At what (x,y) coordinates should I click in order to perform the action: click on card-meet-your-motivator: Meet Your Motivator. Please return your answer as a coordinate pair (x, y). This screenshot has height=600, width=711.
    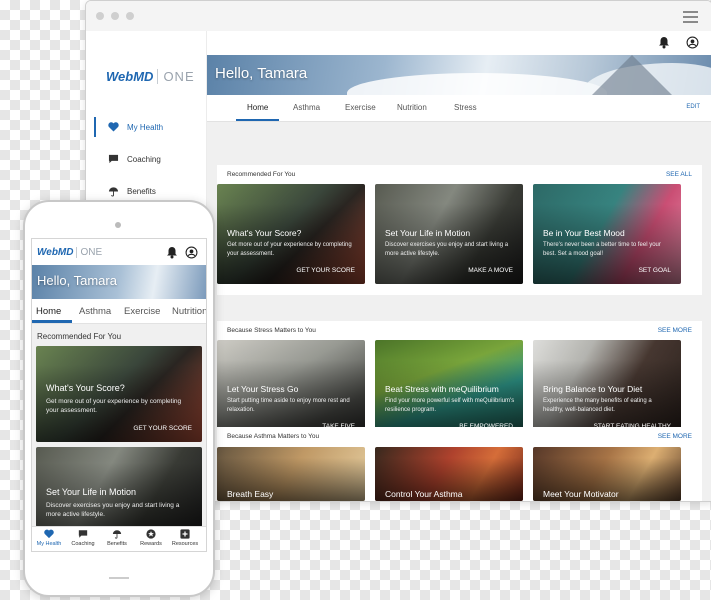
    Looking at the image, I should click on (607, 474).